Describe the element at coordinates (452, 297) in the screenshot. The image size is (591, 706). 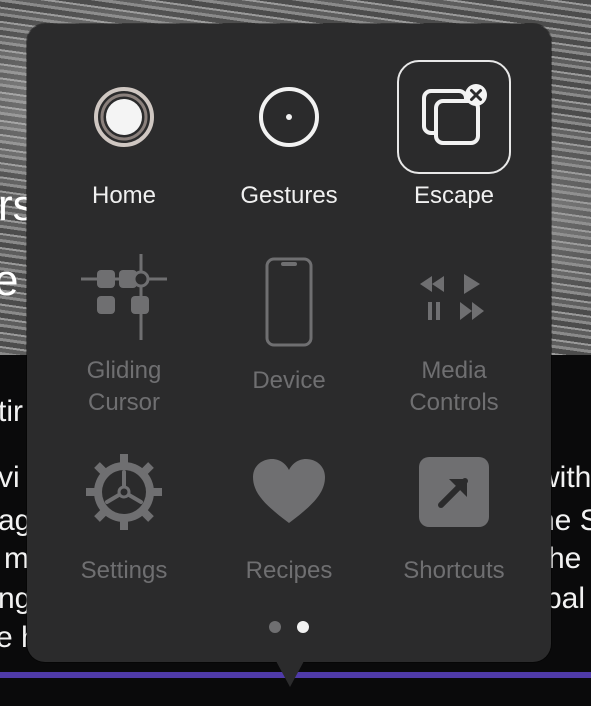
I see `media-controls-icon` at that location.